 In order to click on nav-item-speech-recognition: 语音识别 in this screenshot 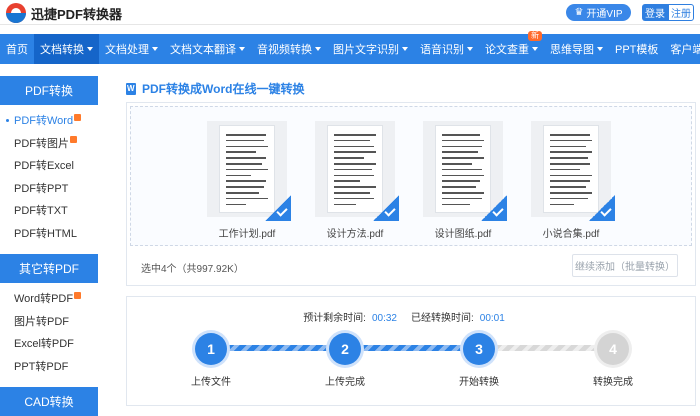, I will do `click(446, 49)`.